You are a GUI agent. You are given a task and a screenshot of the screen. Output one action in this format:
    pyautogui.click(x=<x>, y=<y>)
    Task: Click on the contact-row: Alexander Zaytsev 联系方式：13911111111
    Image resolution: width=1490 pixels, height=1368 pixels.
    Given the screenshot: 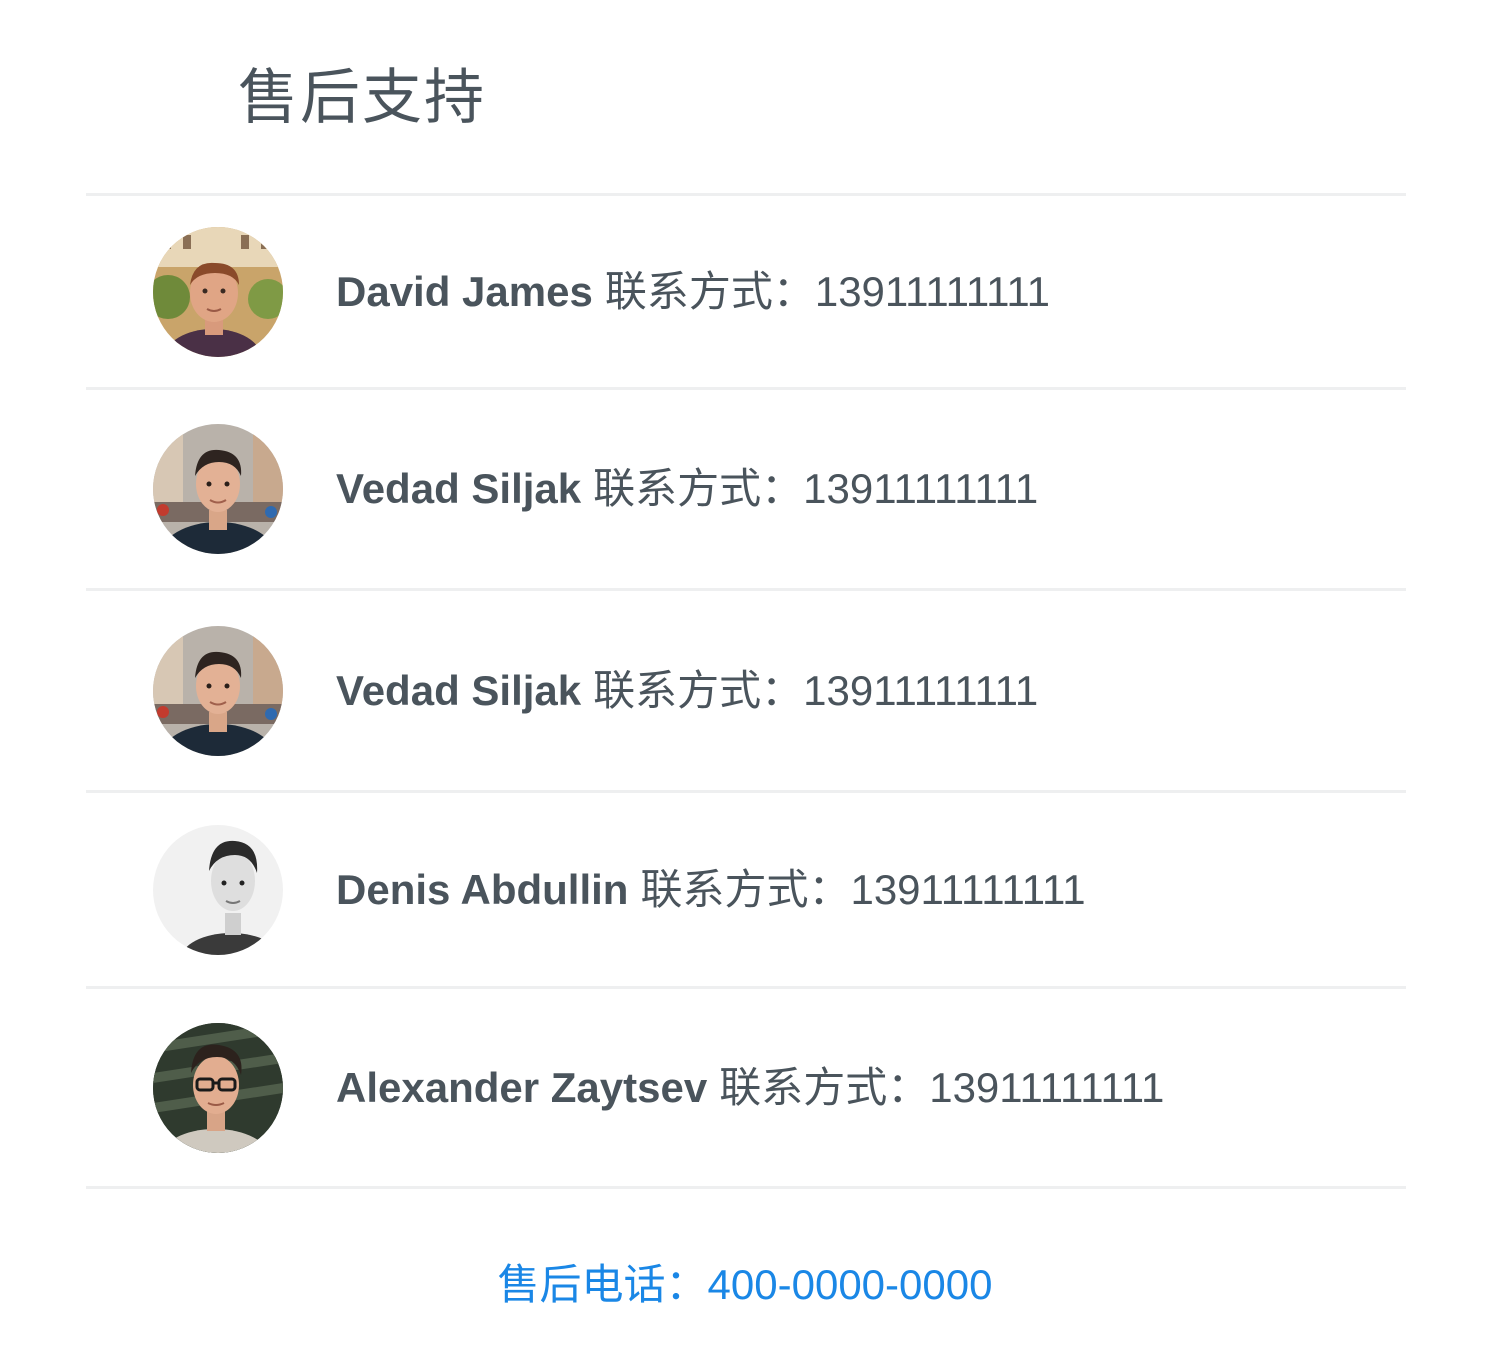 What is the action you would take?
    pyautogui.click(x=746, y=1089)
    